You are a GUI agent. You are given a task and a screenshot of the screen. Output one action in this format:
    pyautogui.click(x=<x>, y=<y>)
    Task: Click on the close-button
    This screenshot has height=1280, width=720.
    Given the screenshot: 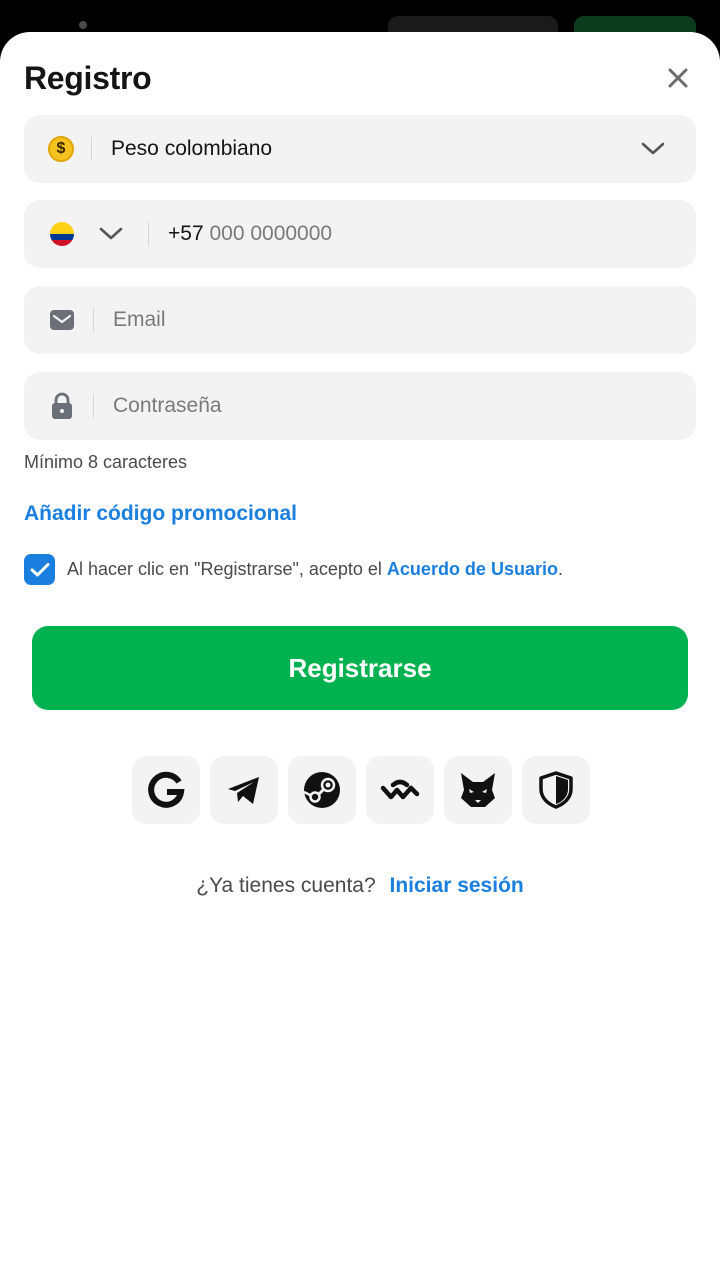 What is the action you would take?
    pyautogui.click(x=678, y=78)
    